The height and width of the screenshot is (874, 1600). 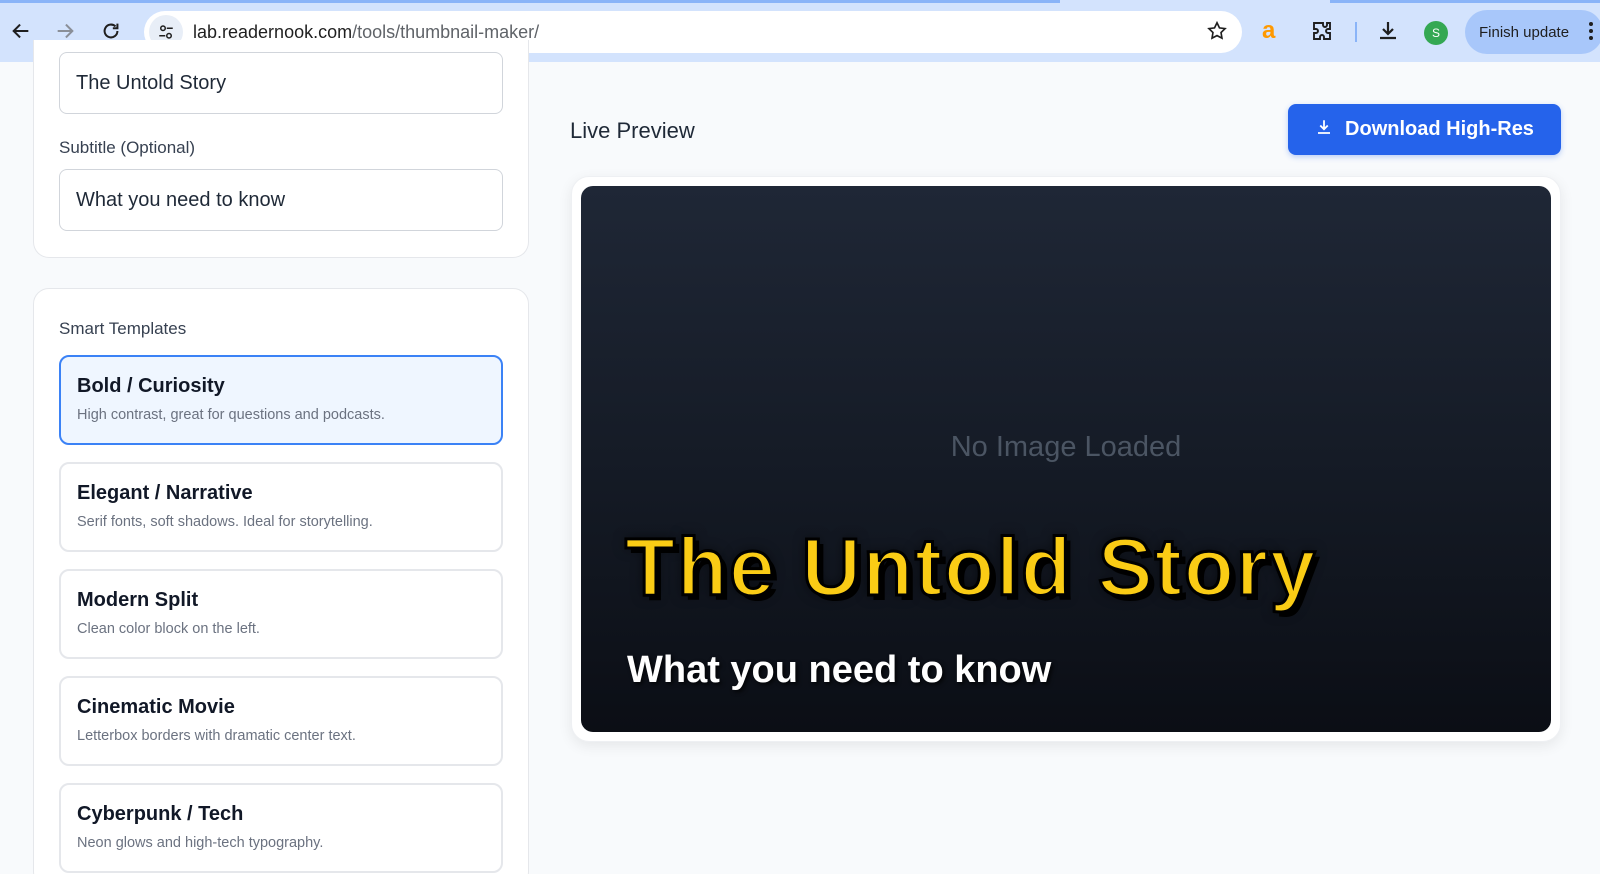 What do you see at coordinates (1591, 32) in the screenshot?
I see `more-menu-icon` at bounding box center [1591, 32].